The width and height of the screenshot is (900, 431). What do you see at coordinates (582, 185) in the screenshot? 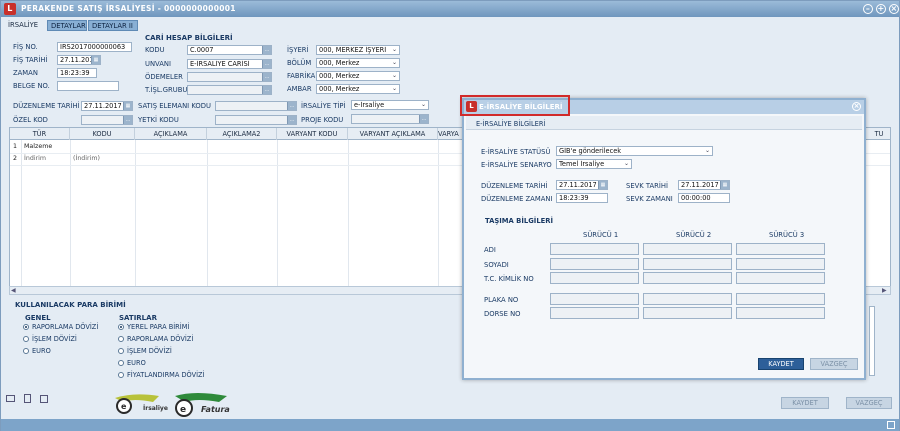
I see `dialog-dtarih-input: 27.11.2017 ▦` at bounding box center [582, 185].